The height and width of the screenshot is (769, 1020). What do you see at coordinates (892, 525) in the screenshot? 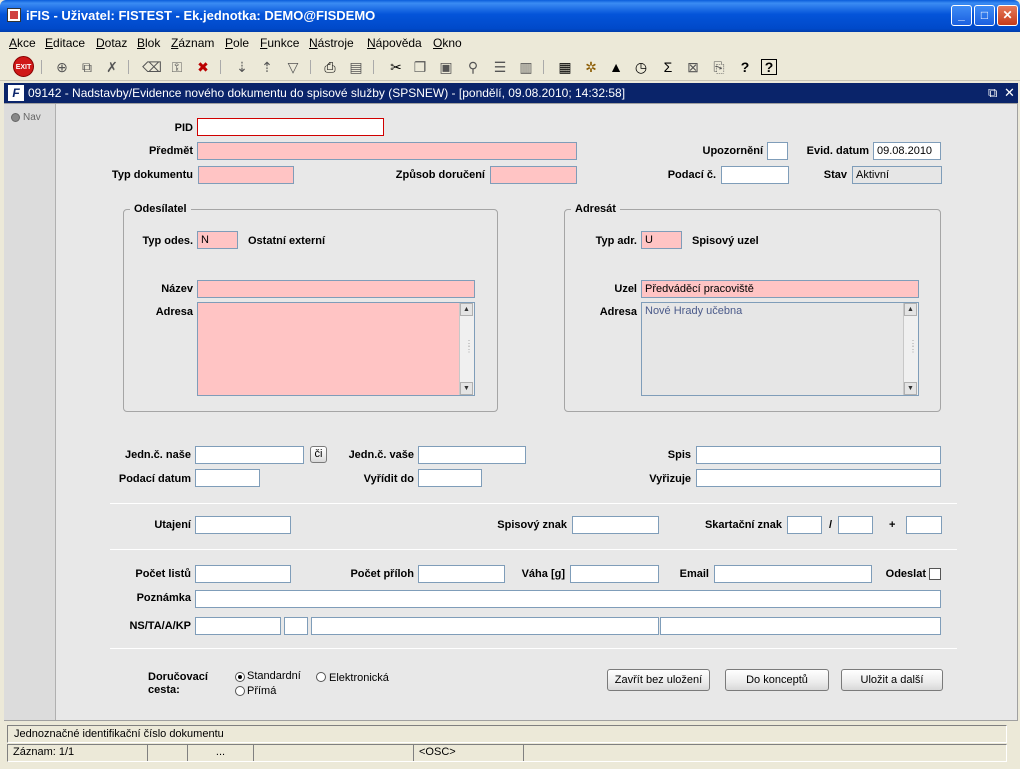
I see `skartacni-plus: +` at bounding box center [892, 525].